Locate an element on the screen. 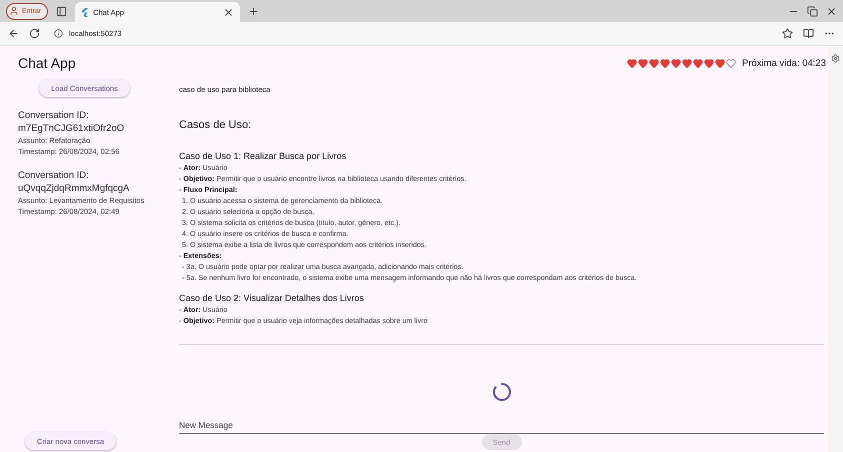  close-icon is located at coordinates (228, 12).